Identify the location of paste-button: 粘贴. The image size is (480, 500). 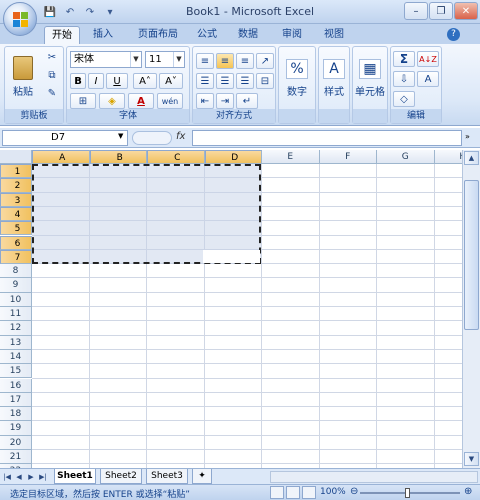
(23, 77).